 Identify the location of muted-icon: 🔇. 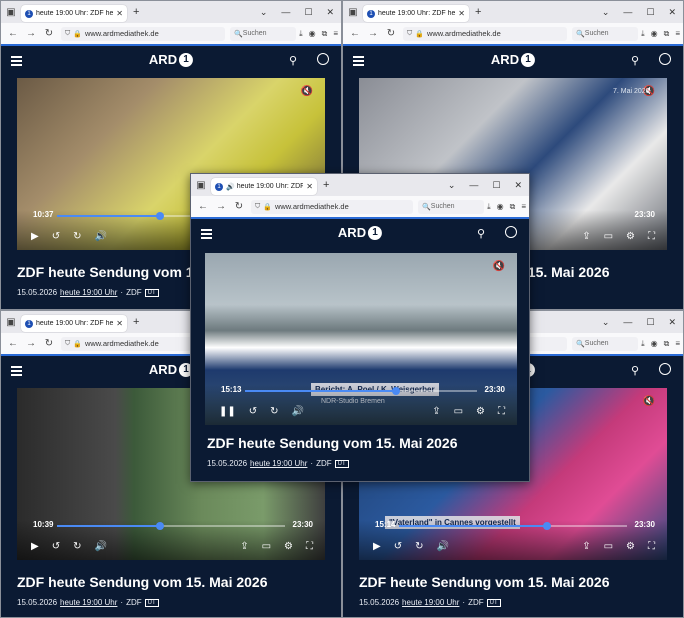
(649, 401).